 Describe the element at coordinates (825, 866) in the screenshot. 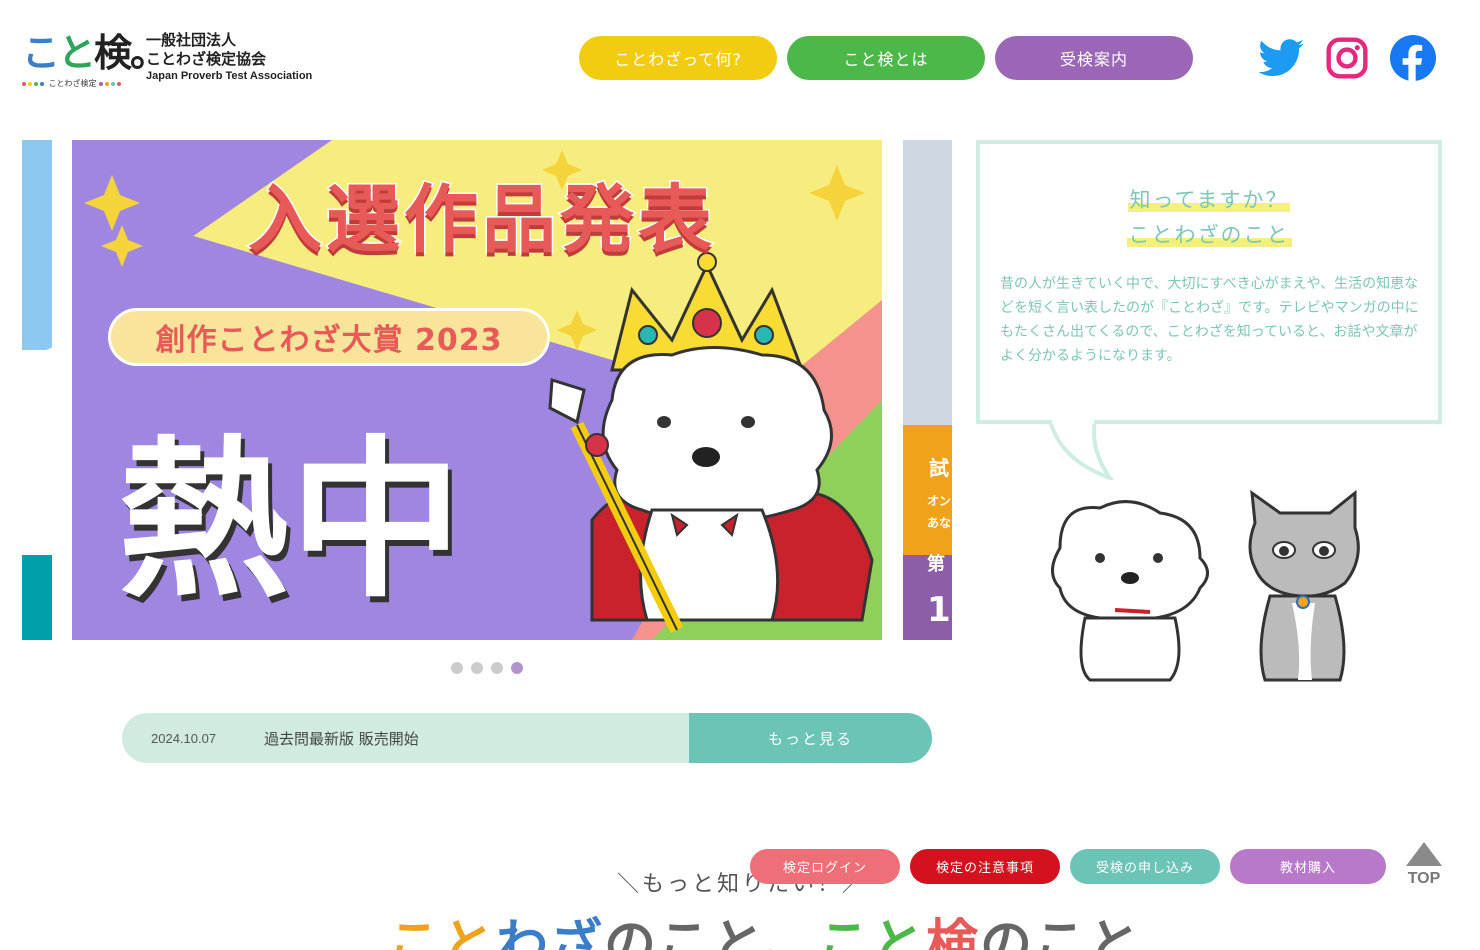

I see `exam-login-button: 検定ログイン` at that location.